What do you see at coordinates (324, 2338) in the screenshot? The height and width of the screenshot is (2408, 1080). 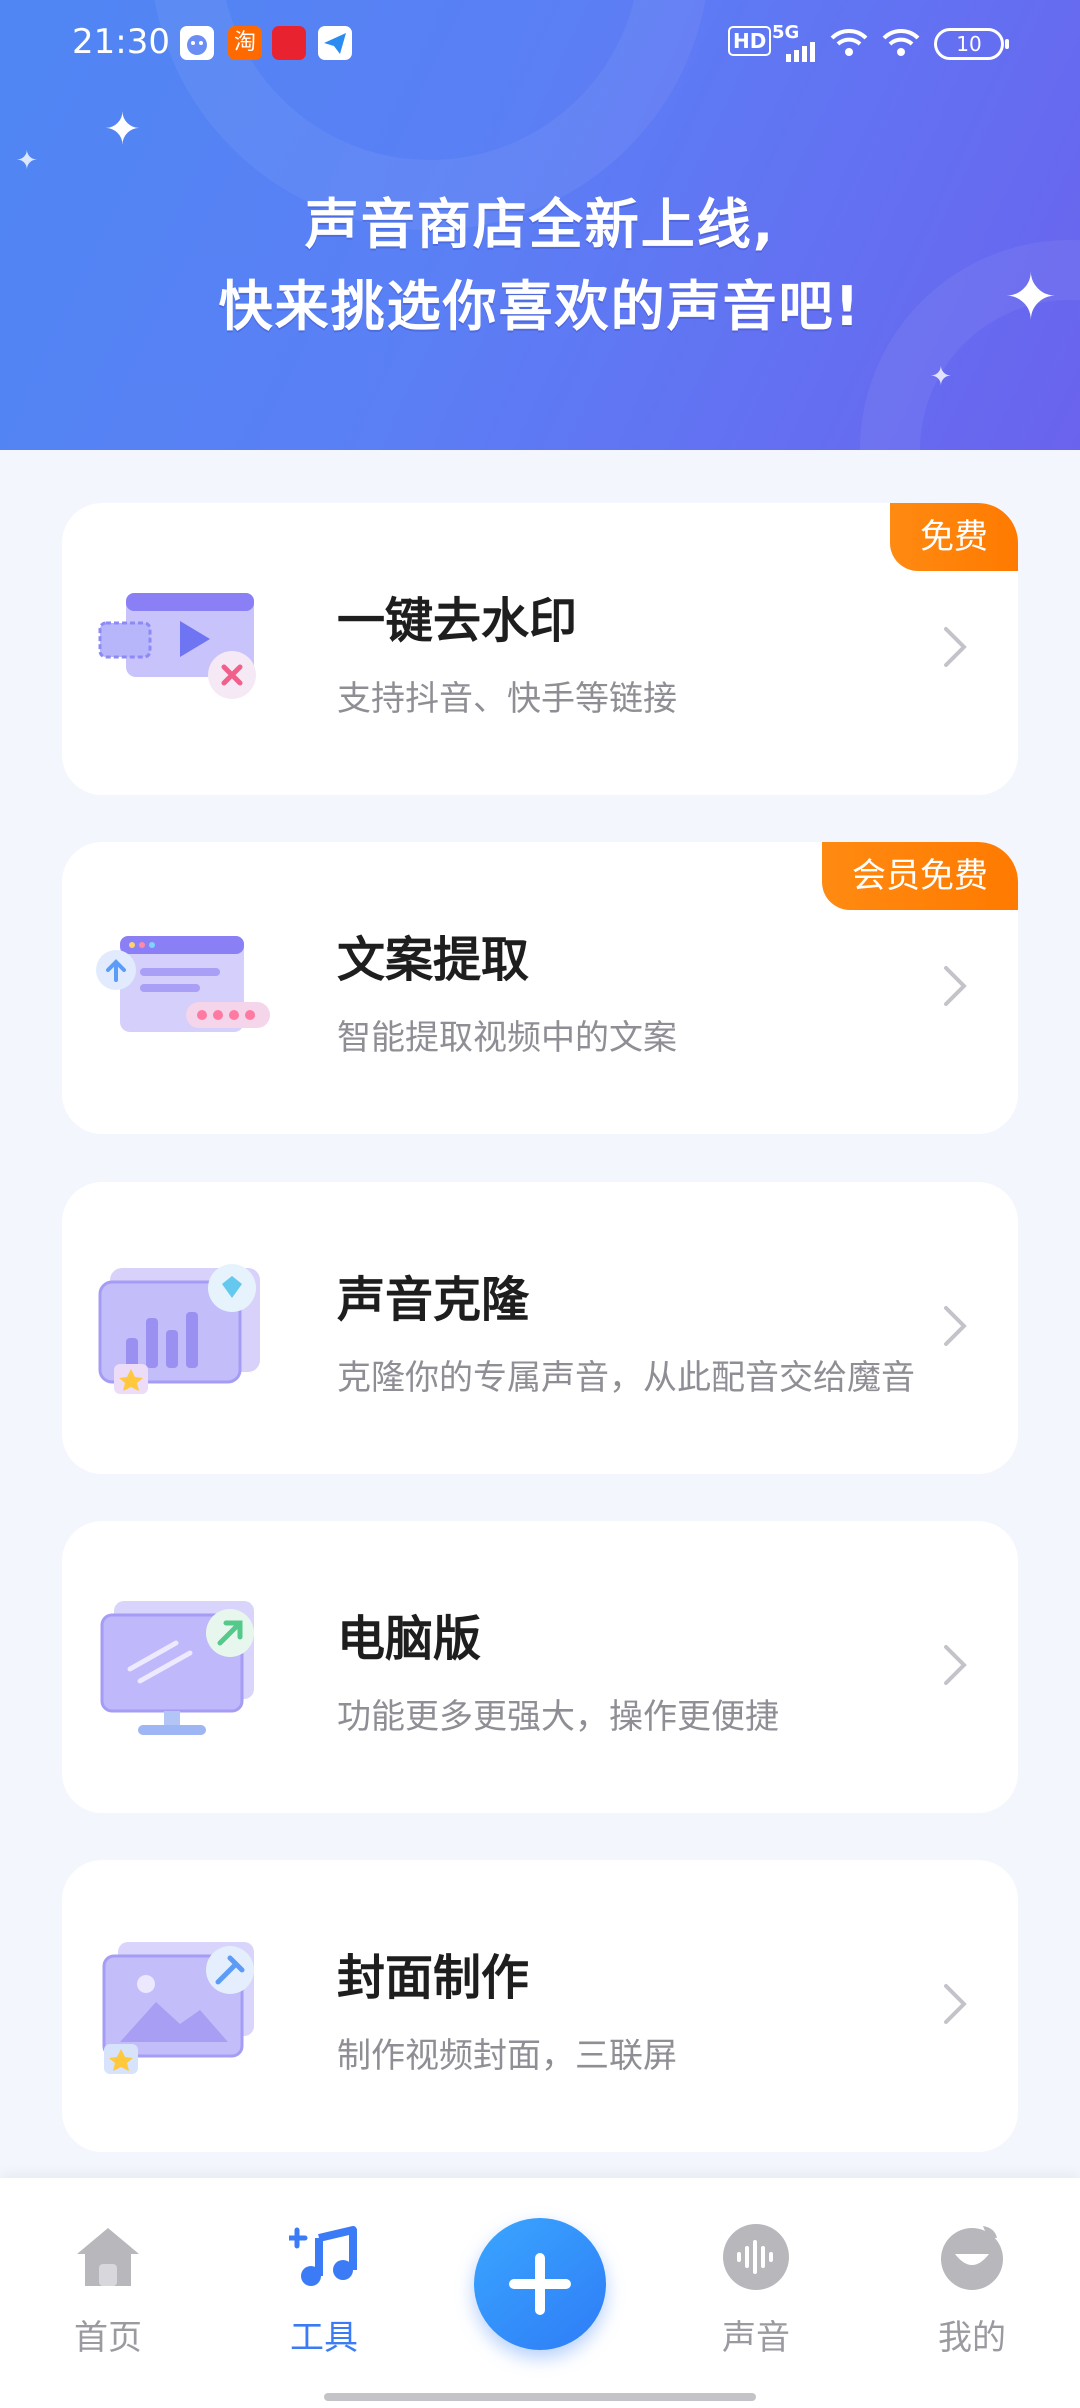 I see `nav-tools-label: 工具` at bounding box center [324, 2338].